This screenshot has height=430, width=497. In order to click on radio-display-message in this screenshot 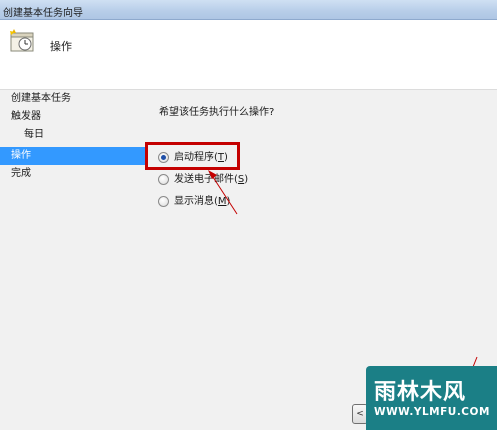, I will do `click(163, 201)`.